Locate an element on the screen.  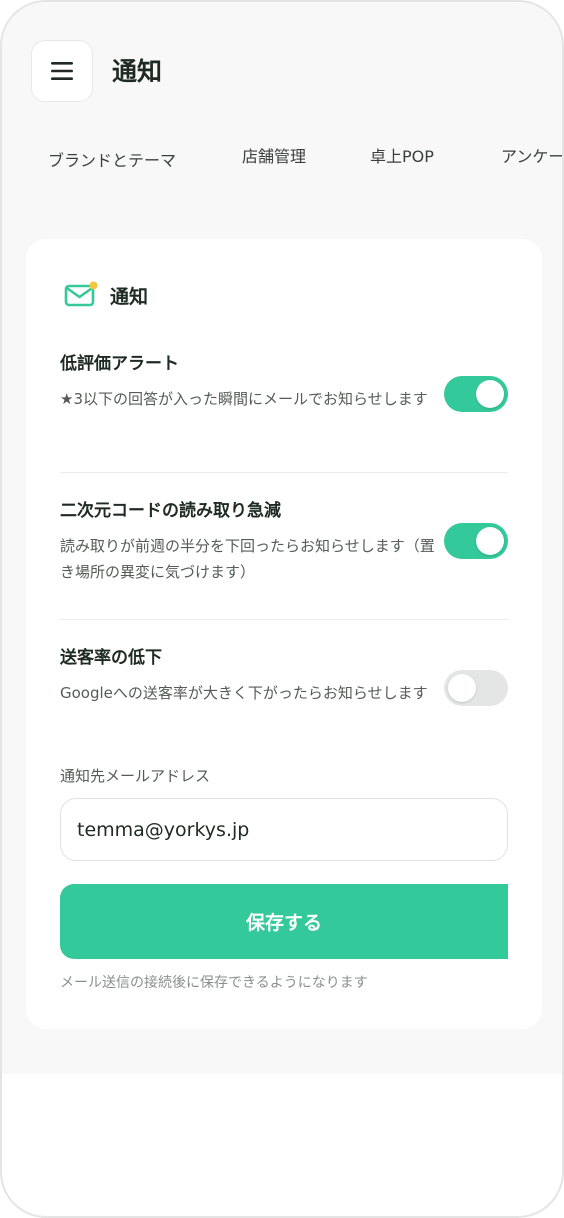
setting-description: 読み取りが前週の半分を下回ったらお知らせします（置き場所の異変に気づけます） is located at coordinates (247, 559).